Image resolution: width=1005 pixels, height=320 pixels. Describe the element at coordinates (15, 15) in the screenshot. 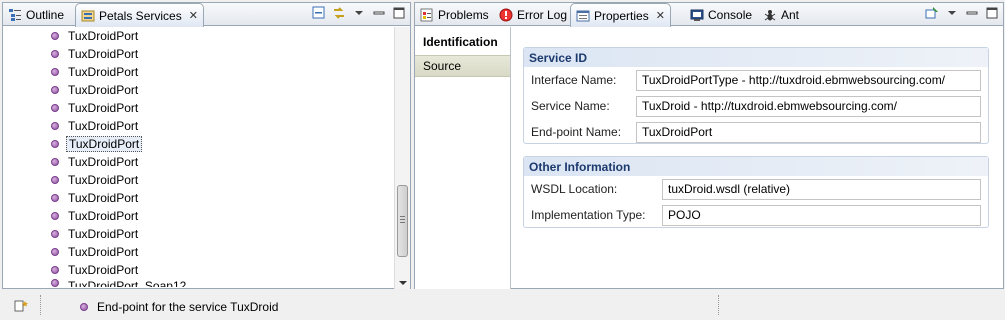

I see `outline-icon` at that location.